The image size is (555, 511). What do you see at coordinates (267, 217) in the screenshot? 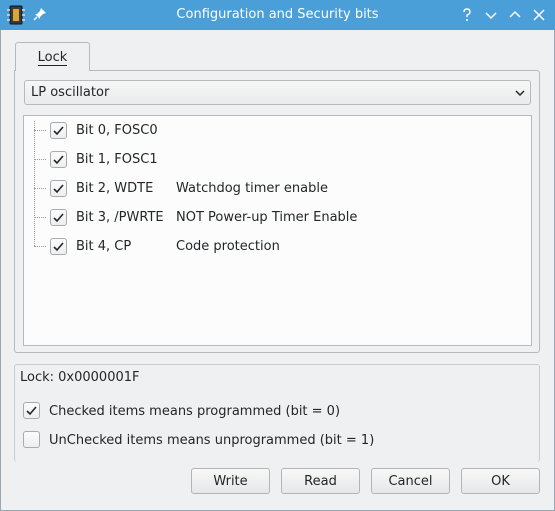
I see `bit-description: NOT Power-up Timer Enable` at bounding box center [267, 217].